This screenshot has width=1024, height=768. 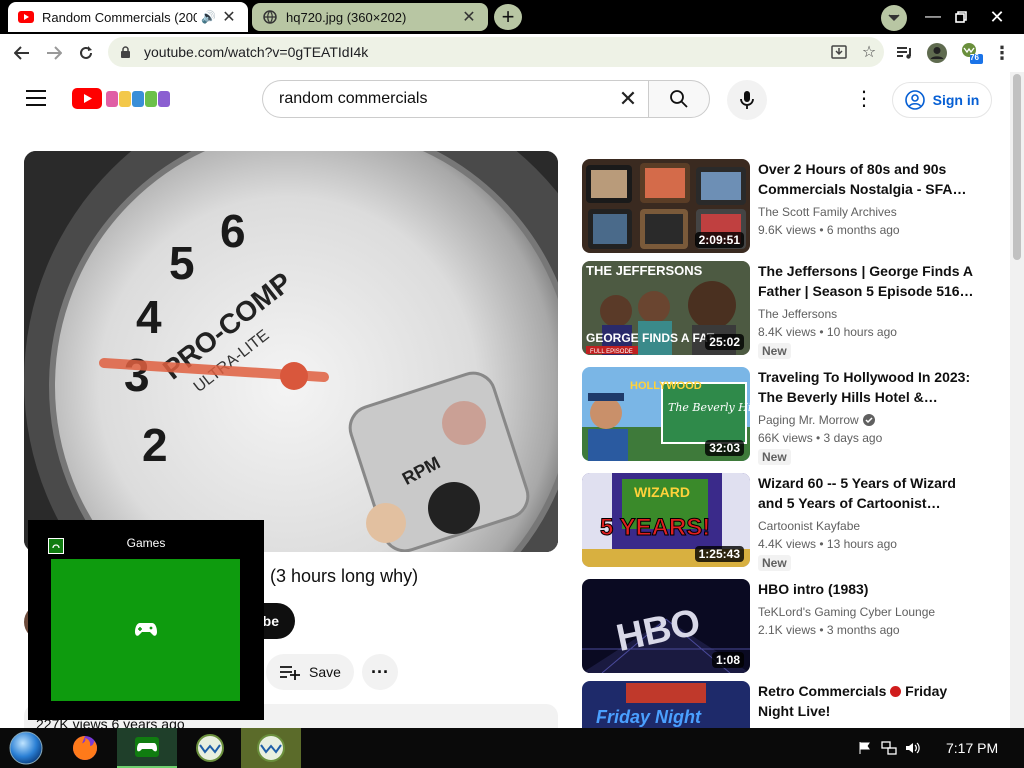 What do you see at coordinates (997, 17) in the screenshot?
I see `close-window-icon: ✕` at bounding box center [997, 17].